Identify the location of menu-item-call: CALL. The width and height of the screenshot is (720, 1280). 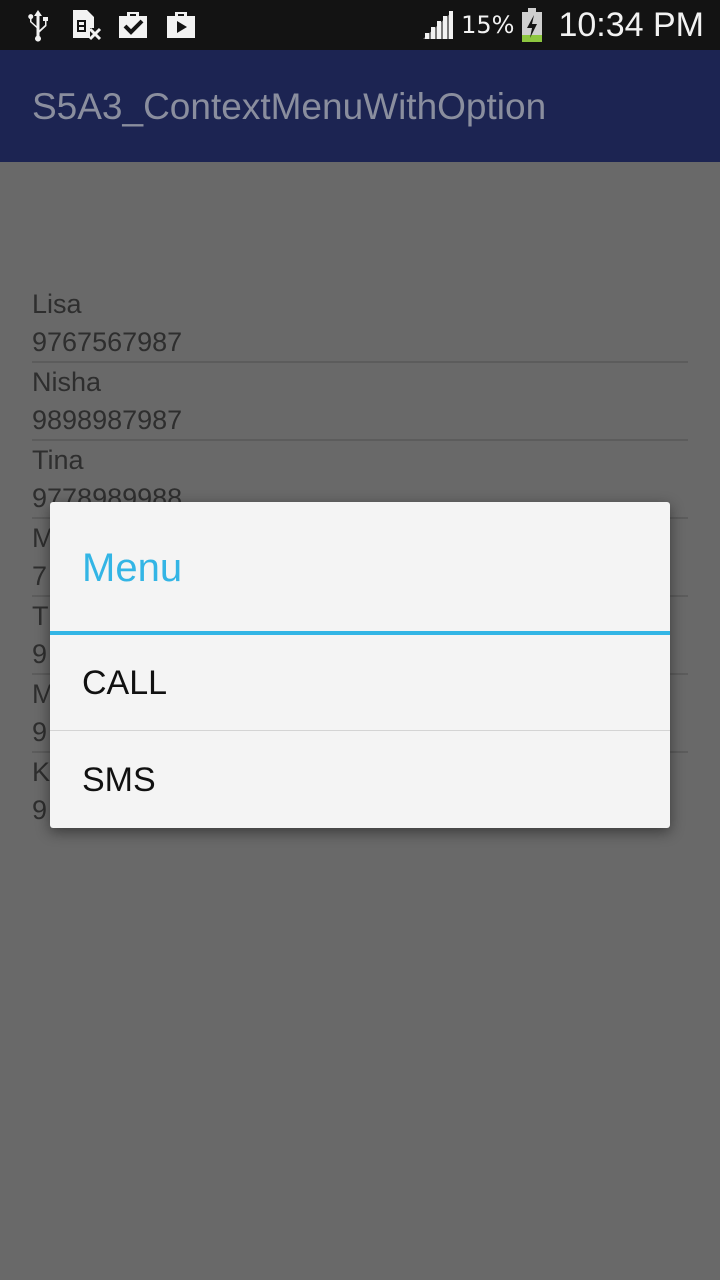
(360, 683).